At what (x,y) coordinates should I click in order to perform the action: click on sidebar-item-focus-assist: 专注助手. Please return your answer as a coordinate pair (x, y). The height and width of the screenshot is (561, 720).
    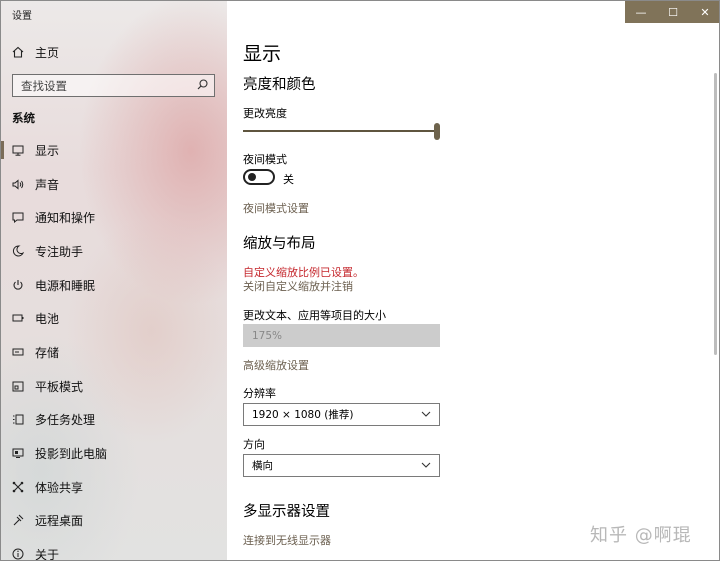
    Looking at the image, I should click on (114, 251).